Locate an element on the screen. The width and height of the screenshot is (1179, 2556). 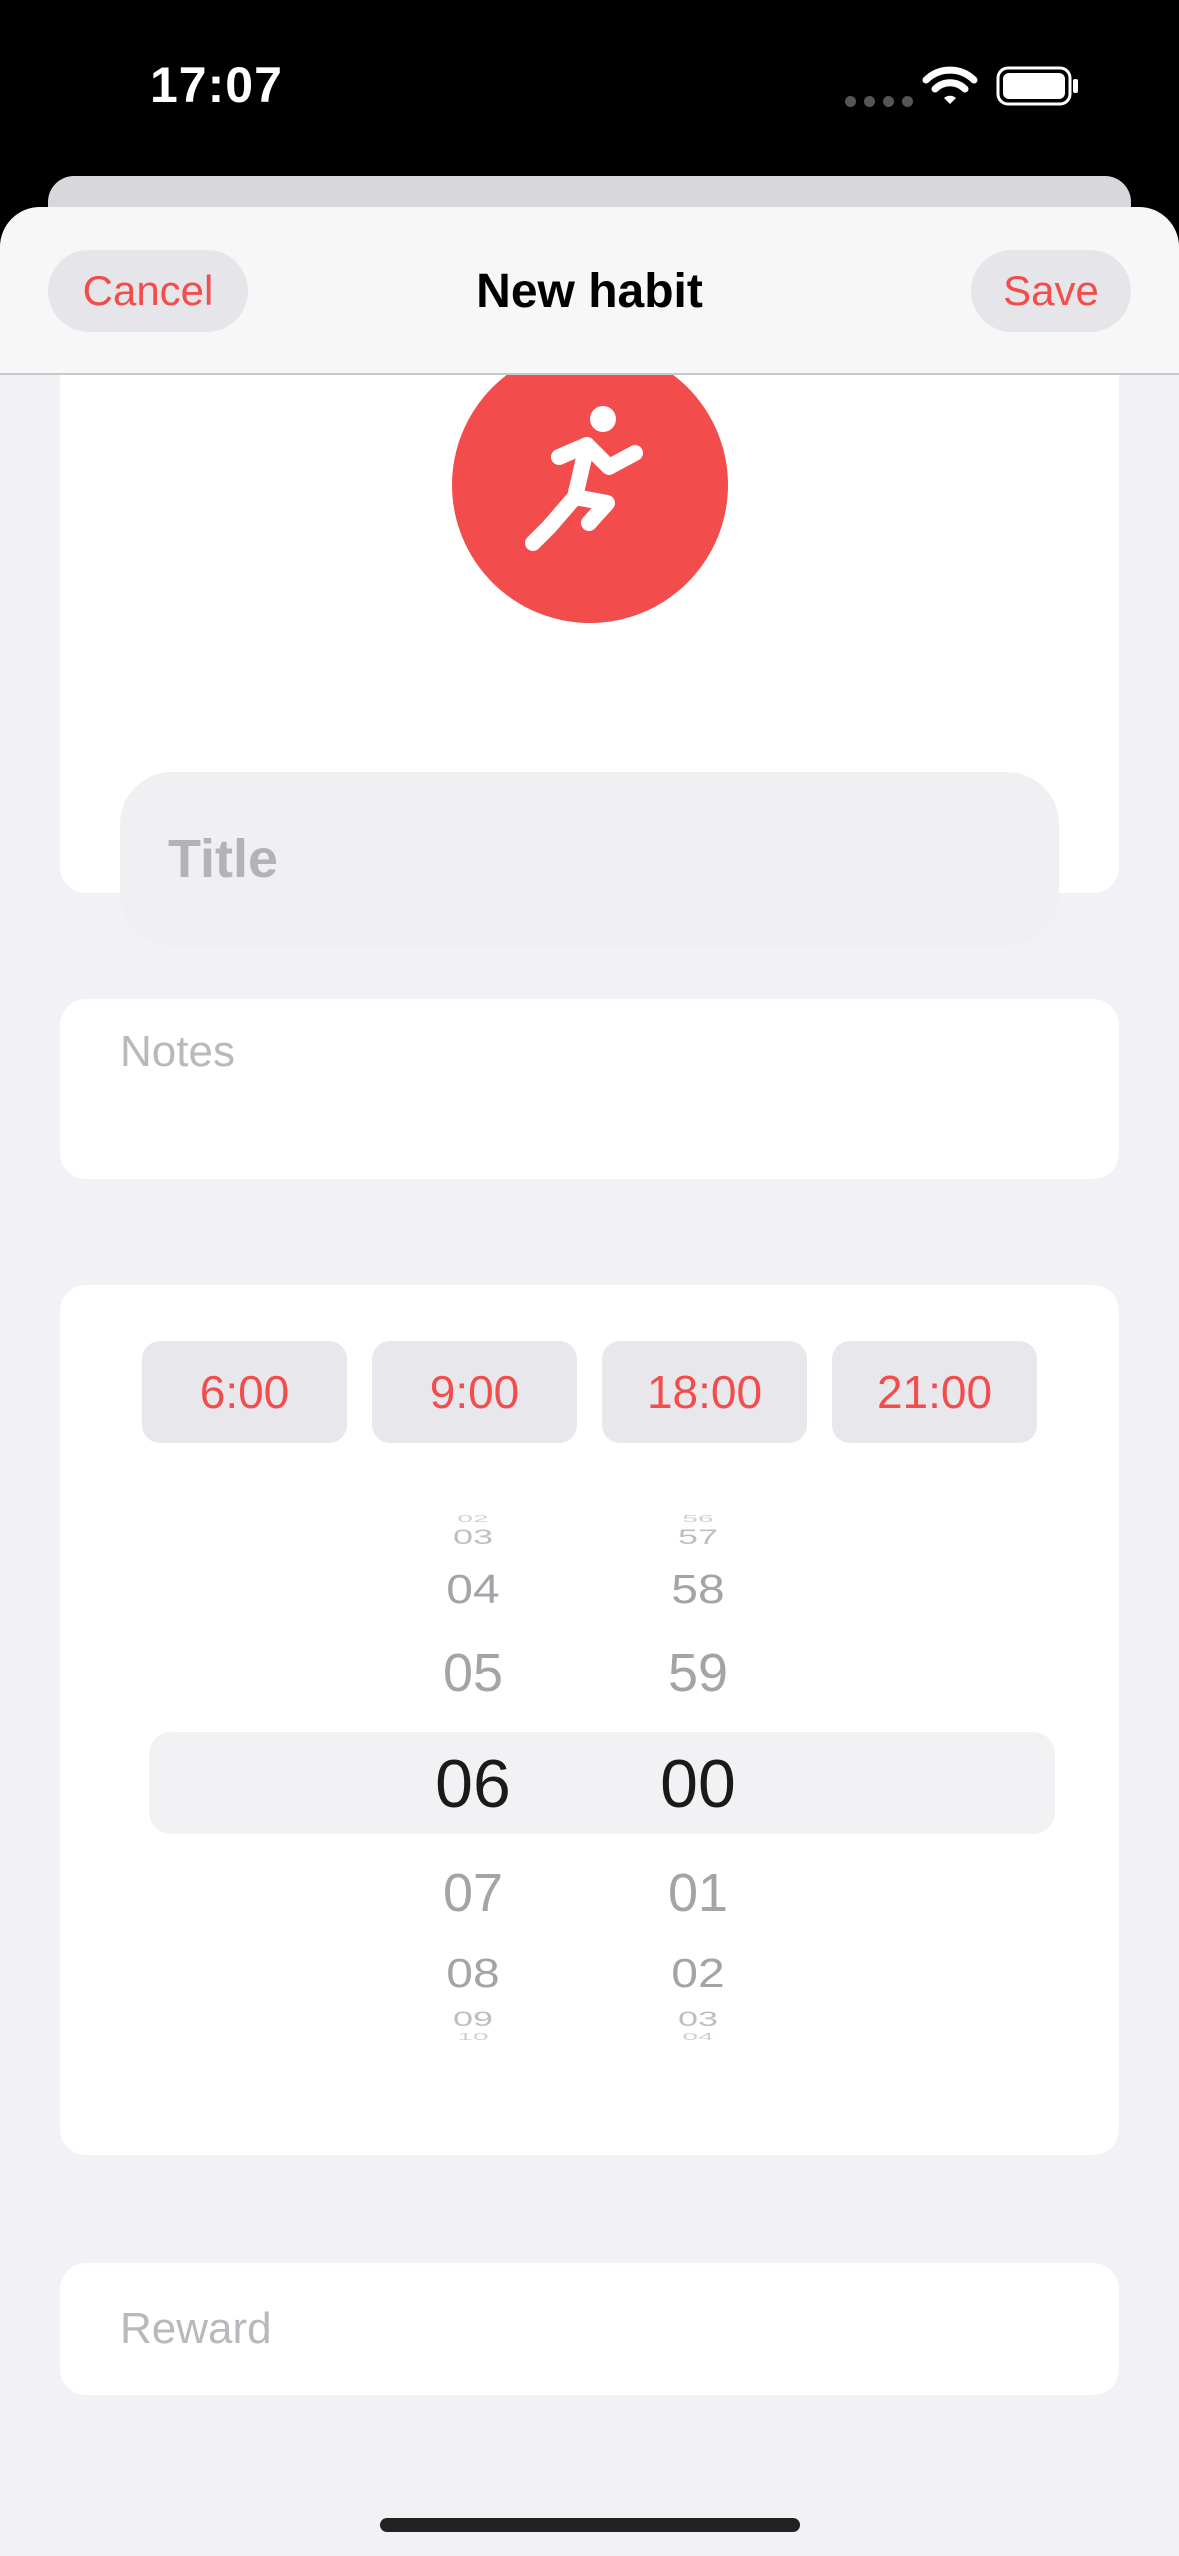
time-presets: 6:00 9:00 18:00 21:00 is located at coordinates (589, 1392).